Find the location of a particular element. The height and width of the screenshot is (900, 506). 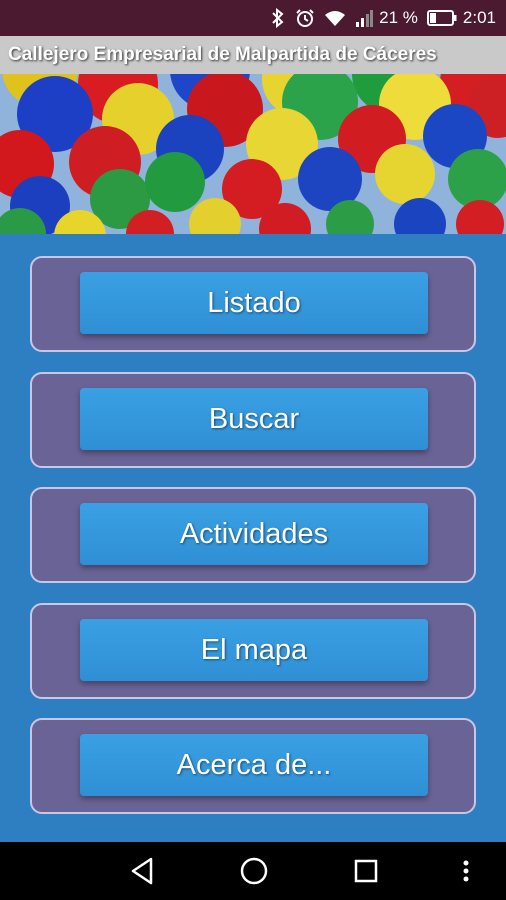

alarm-icon is located at coordinates (305, 18).